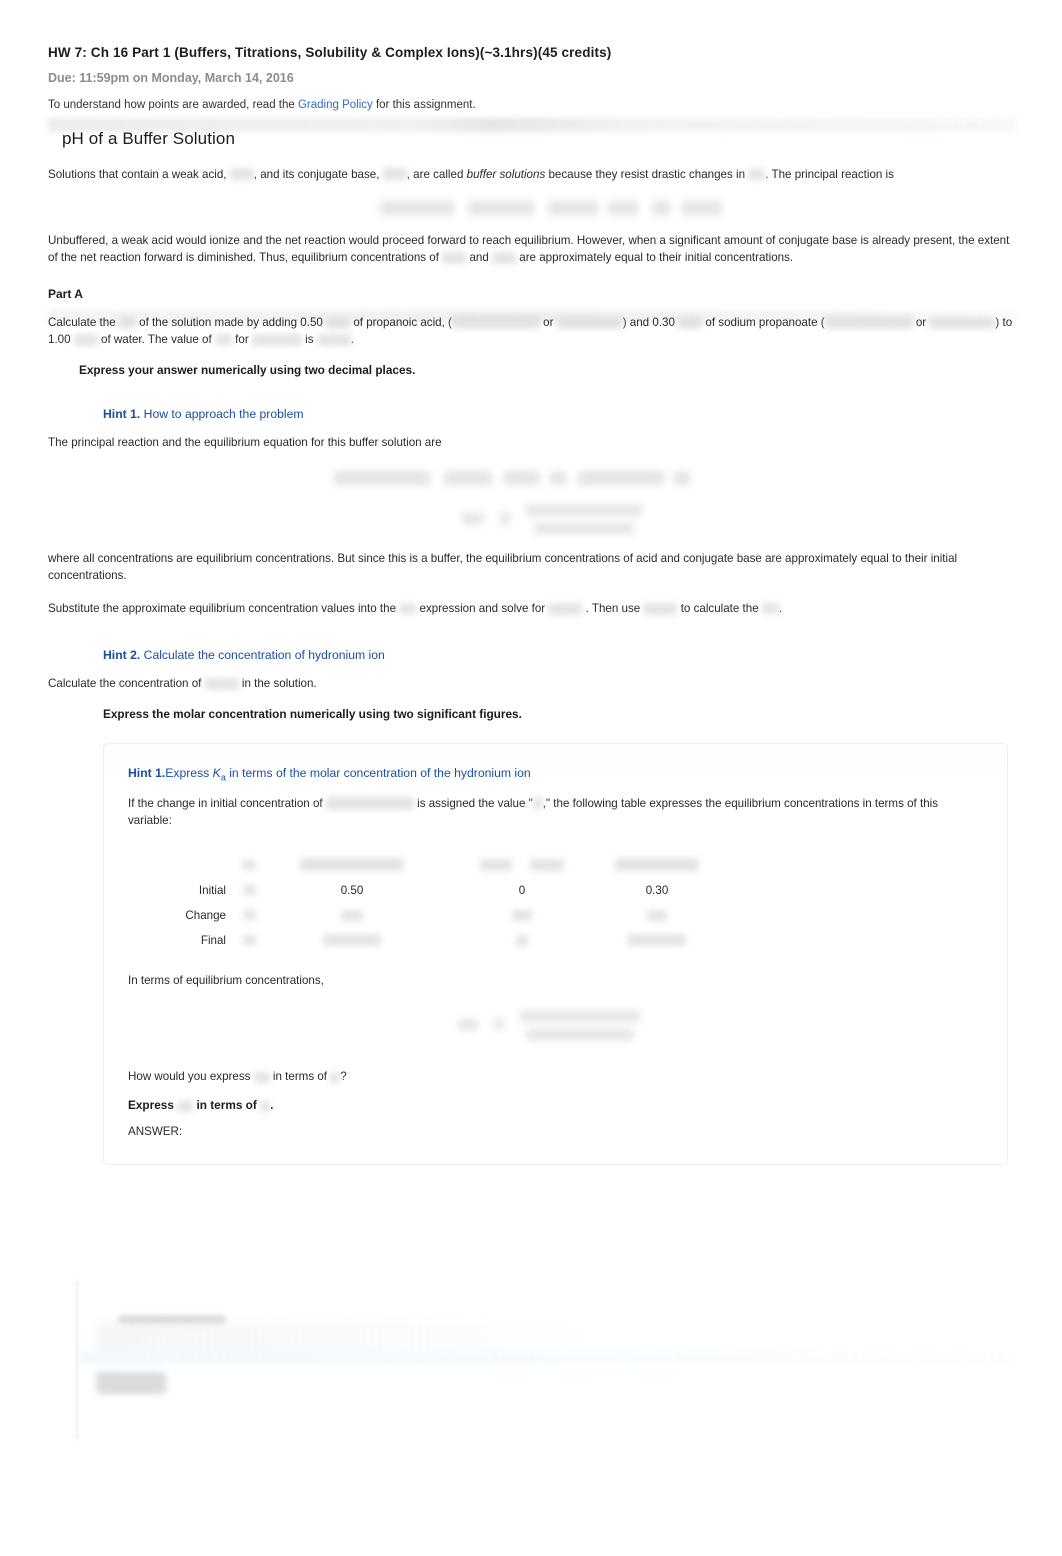  Describe the element at coordinates (660, 608) in the screenshot. I see `math-placeholder-ph-formula` at that location.